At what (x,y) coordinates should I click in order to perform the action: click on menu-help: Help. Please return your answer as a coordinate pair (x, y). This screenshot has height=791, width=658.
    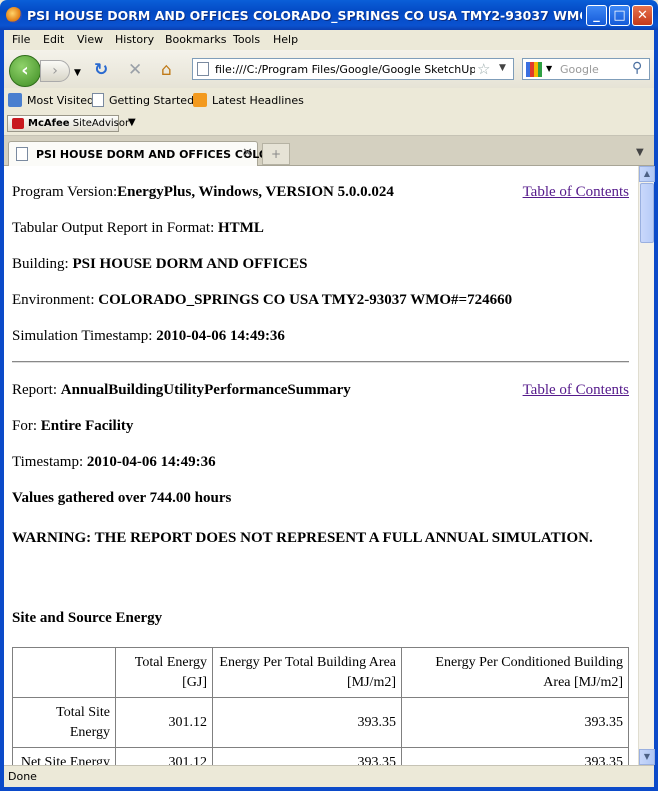
    Looking at the image, I should click on (285, 39).